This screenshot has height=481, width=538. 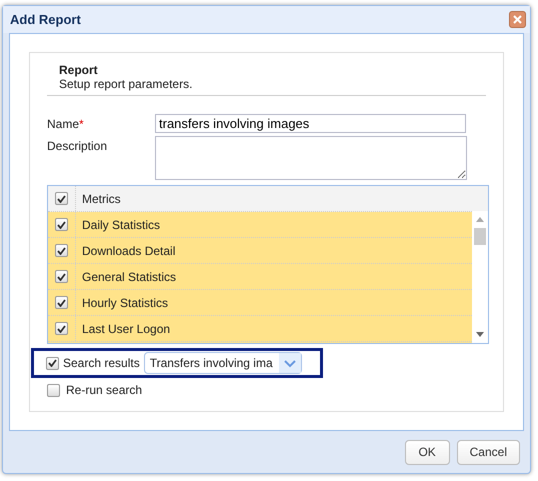 I want to click on section-title: Report, so click(x=79, y=70).